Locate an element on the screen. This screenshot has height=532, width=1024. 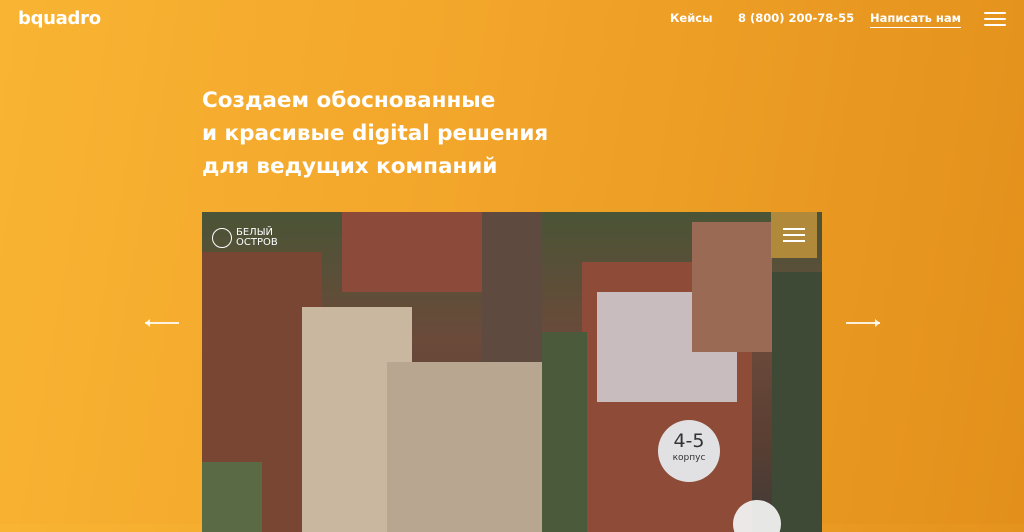
slide-brand-logo: БЕЛЫЙ ОСТРОВ is located at coordinates (245, 238).